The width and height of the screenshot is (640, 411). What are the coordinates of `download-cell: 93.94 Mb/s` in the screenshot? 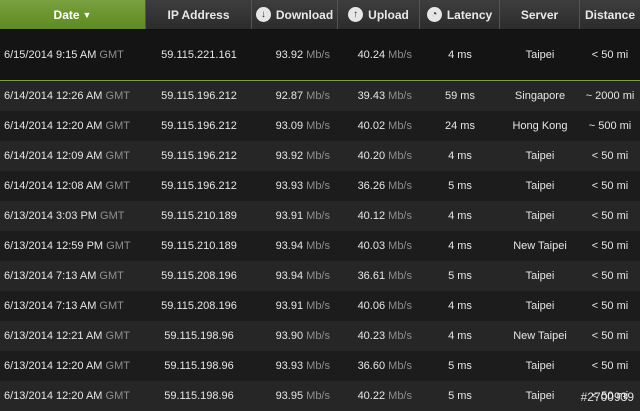 It's located at (295, 246).